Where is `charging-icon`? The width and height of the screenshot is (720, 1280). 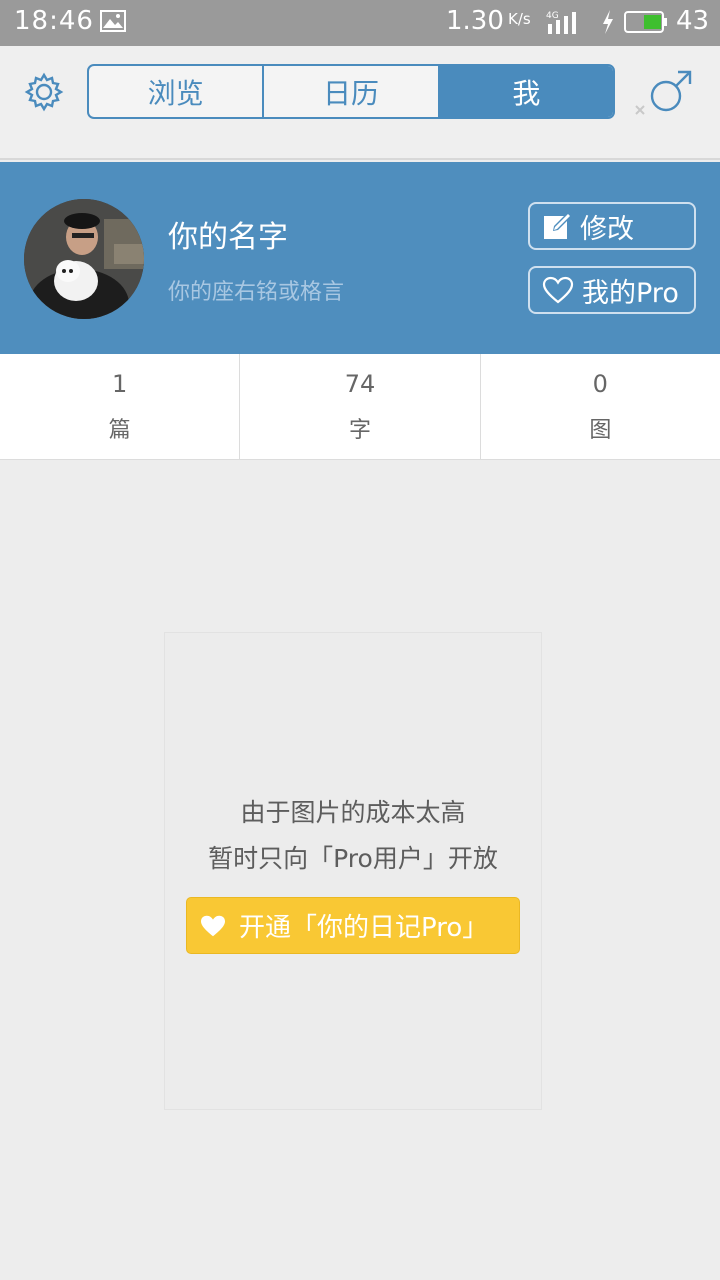 charging-icon is located at coordinates (608, 22).